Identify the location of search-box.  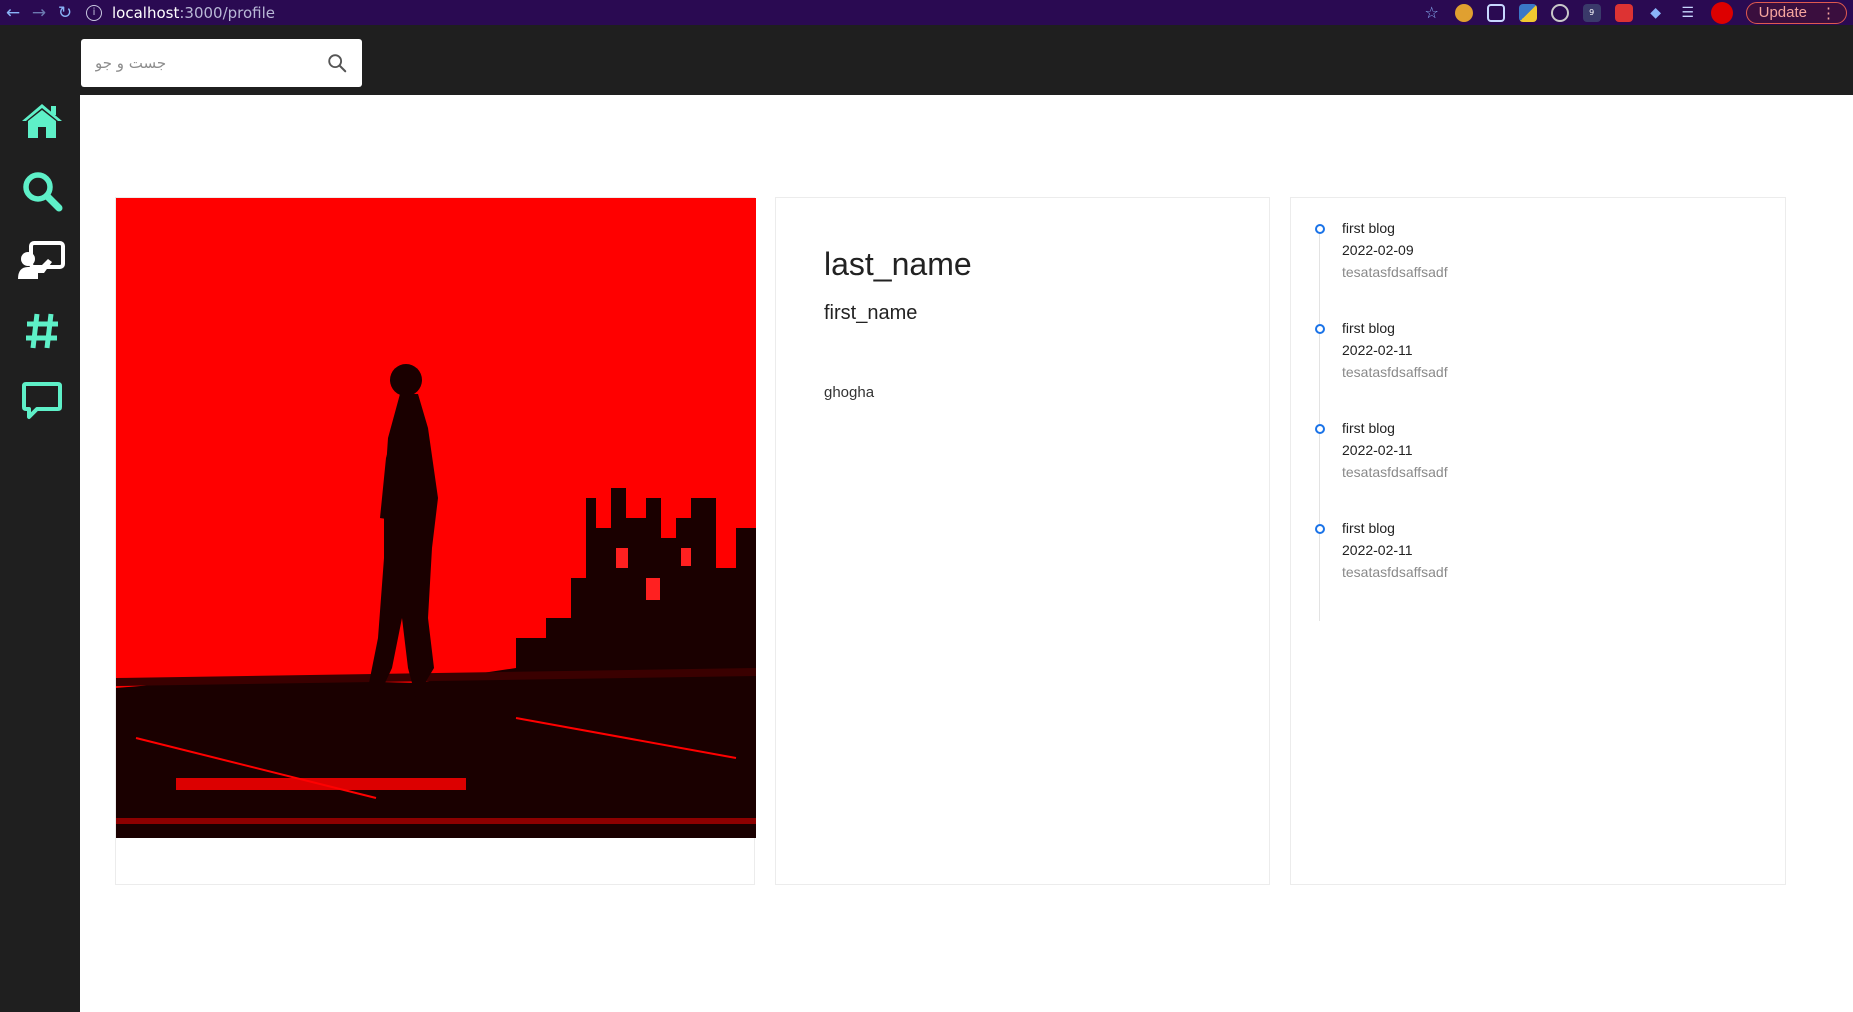
(221, 63).